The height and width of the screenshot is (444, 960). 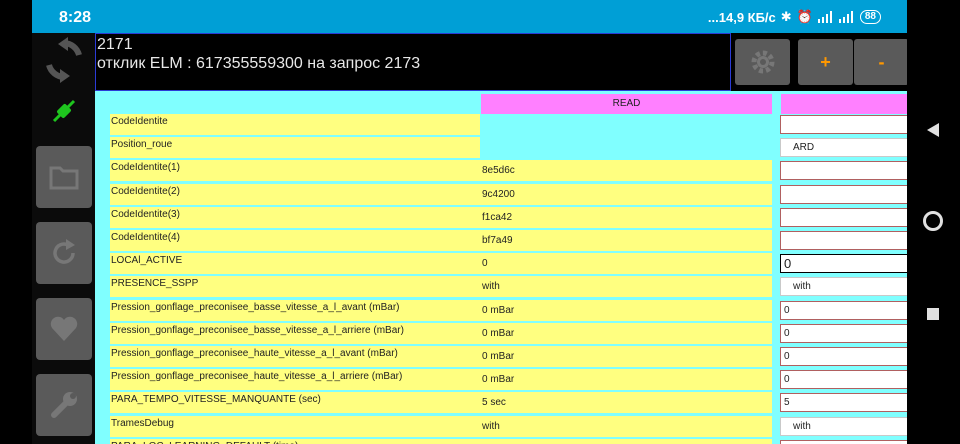 I want to click on table-row: CodeIdentite(1) 8e5d6c, so click(x=501, y=171).